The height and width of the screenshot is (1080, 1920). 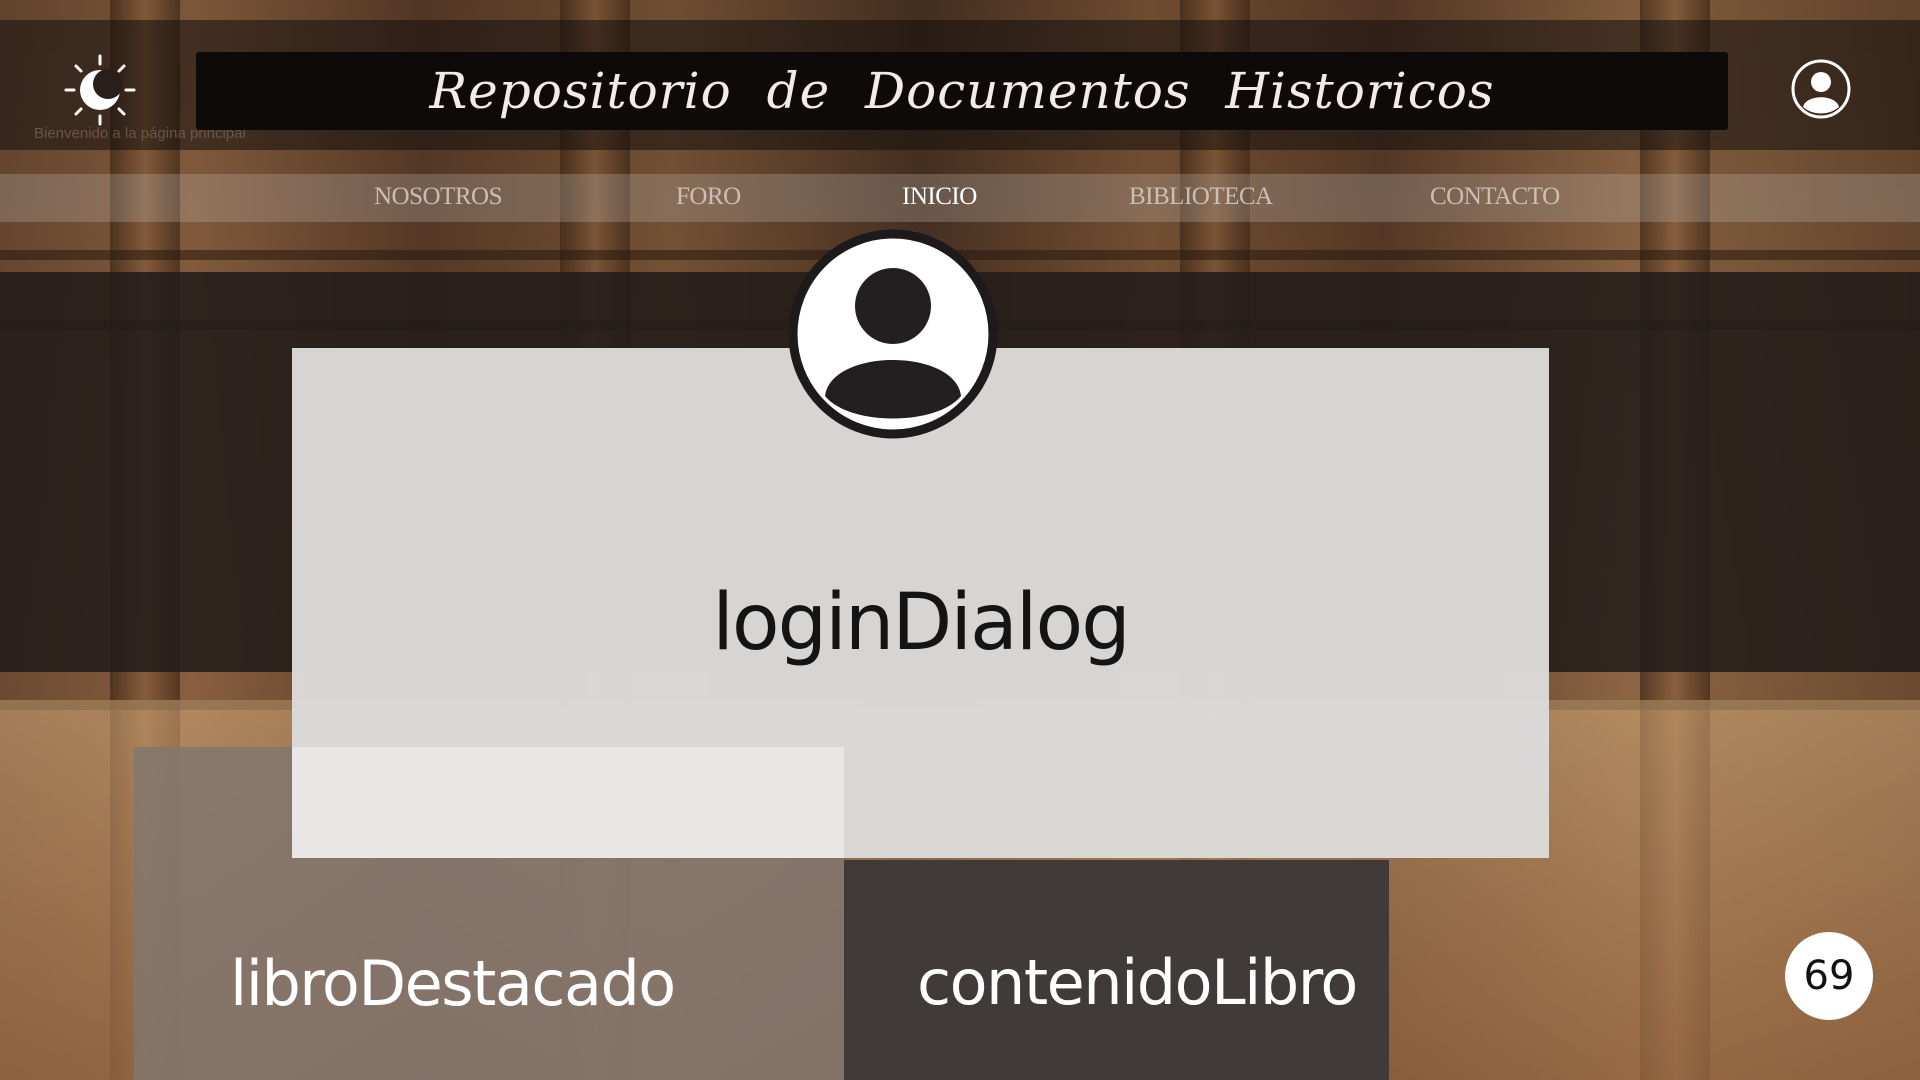 I want to click on title-bar: Repositorio de Documentos Historicos, so click(x=962, y=91).